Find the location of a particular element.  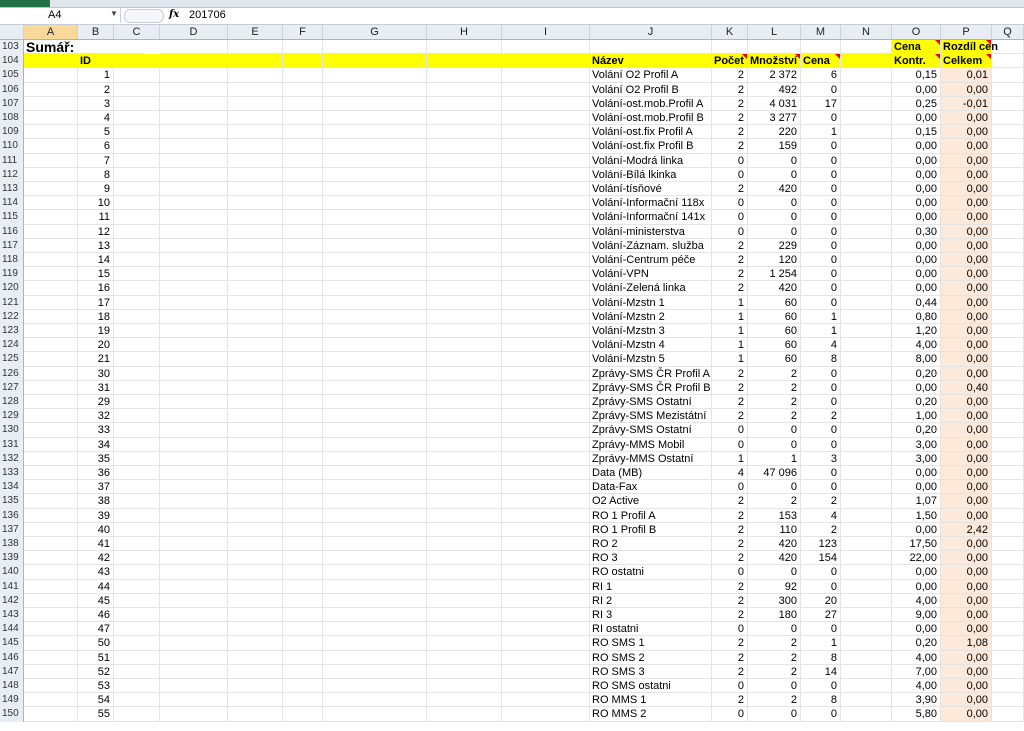

name-cell: Volání-Mzstn 1 is located at coordinates (651, 302).